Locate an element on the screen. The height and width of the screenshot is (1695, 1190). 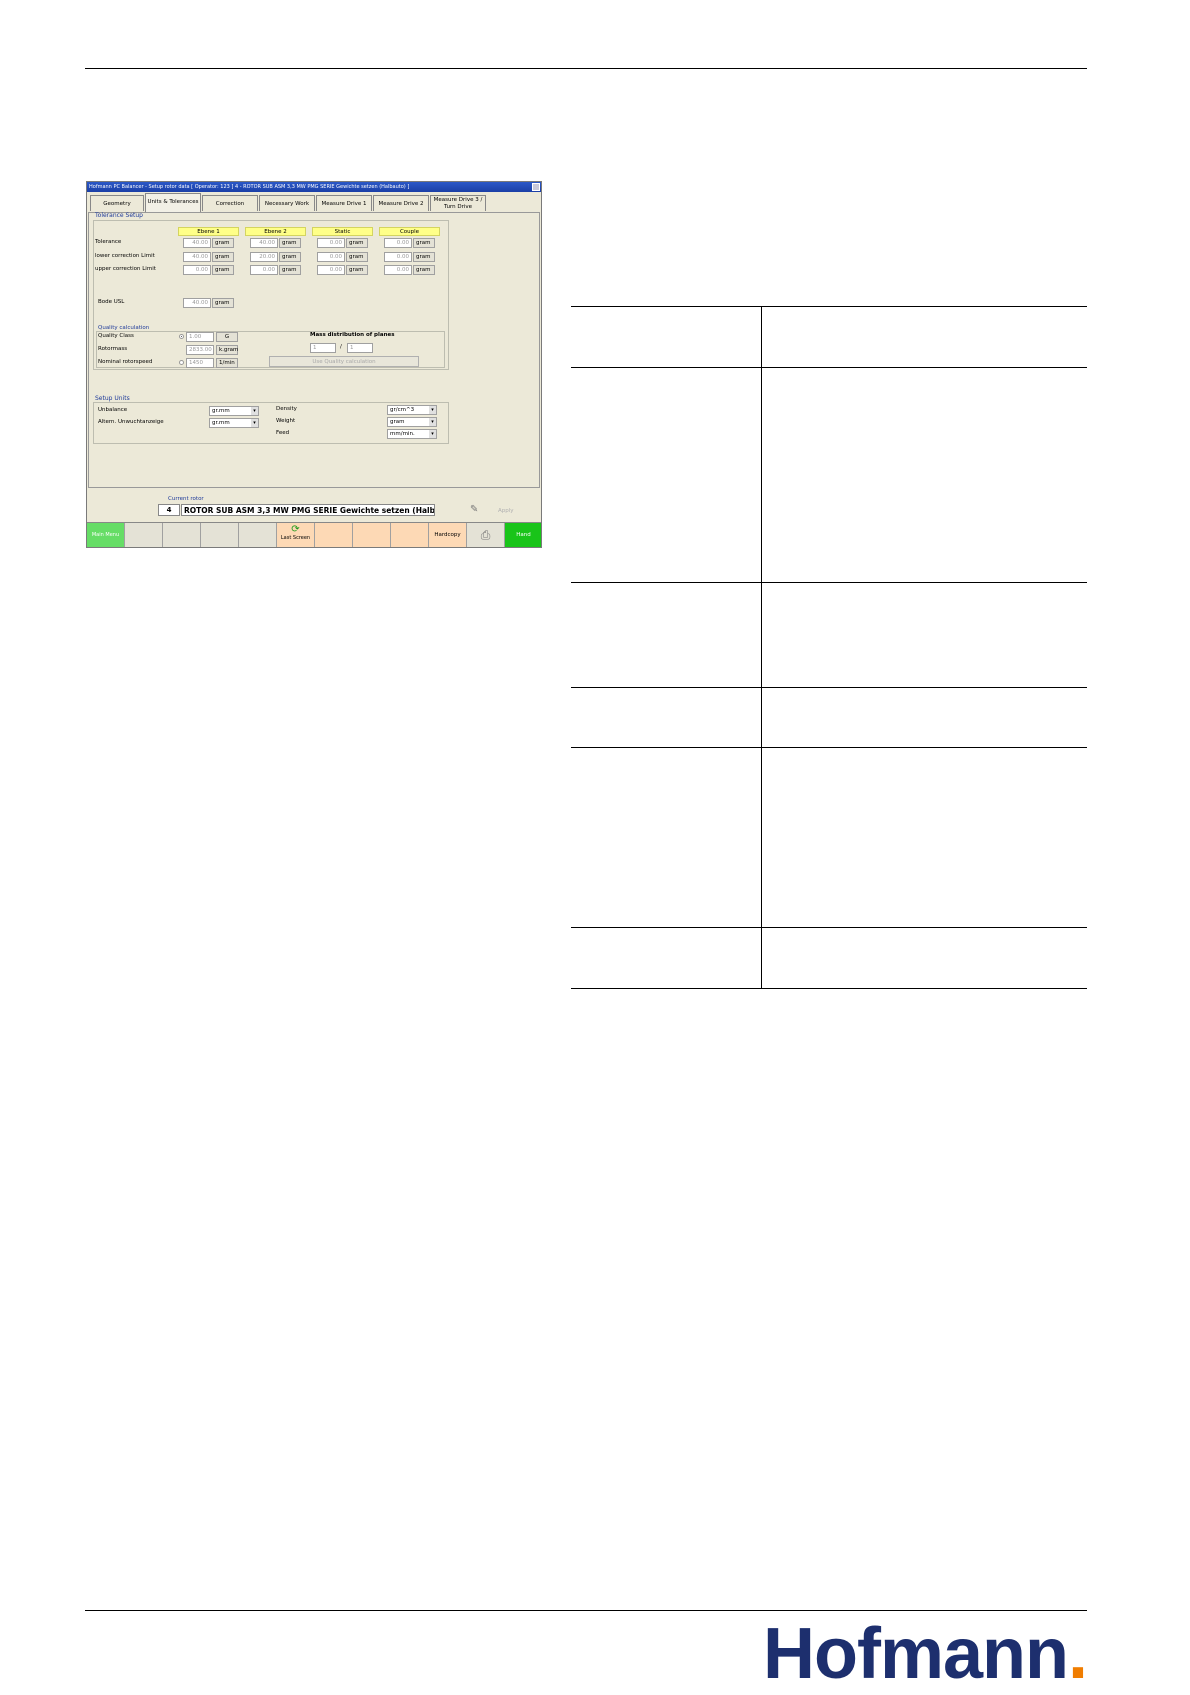
table-column-divider is located at coordinates (761, 647).